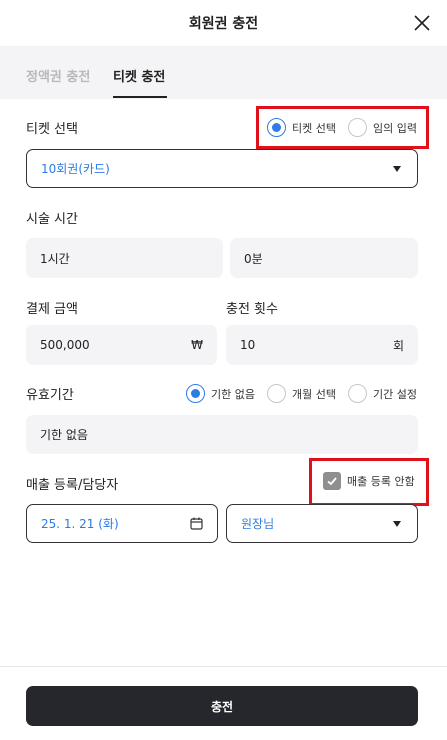 The image size is (447, 740). I want to click on sales-register-label: 매출 등록/담당자, so click(72, 485).